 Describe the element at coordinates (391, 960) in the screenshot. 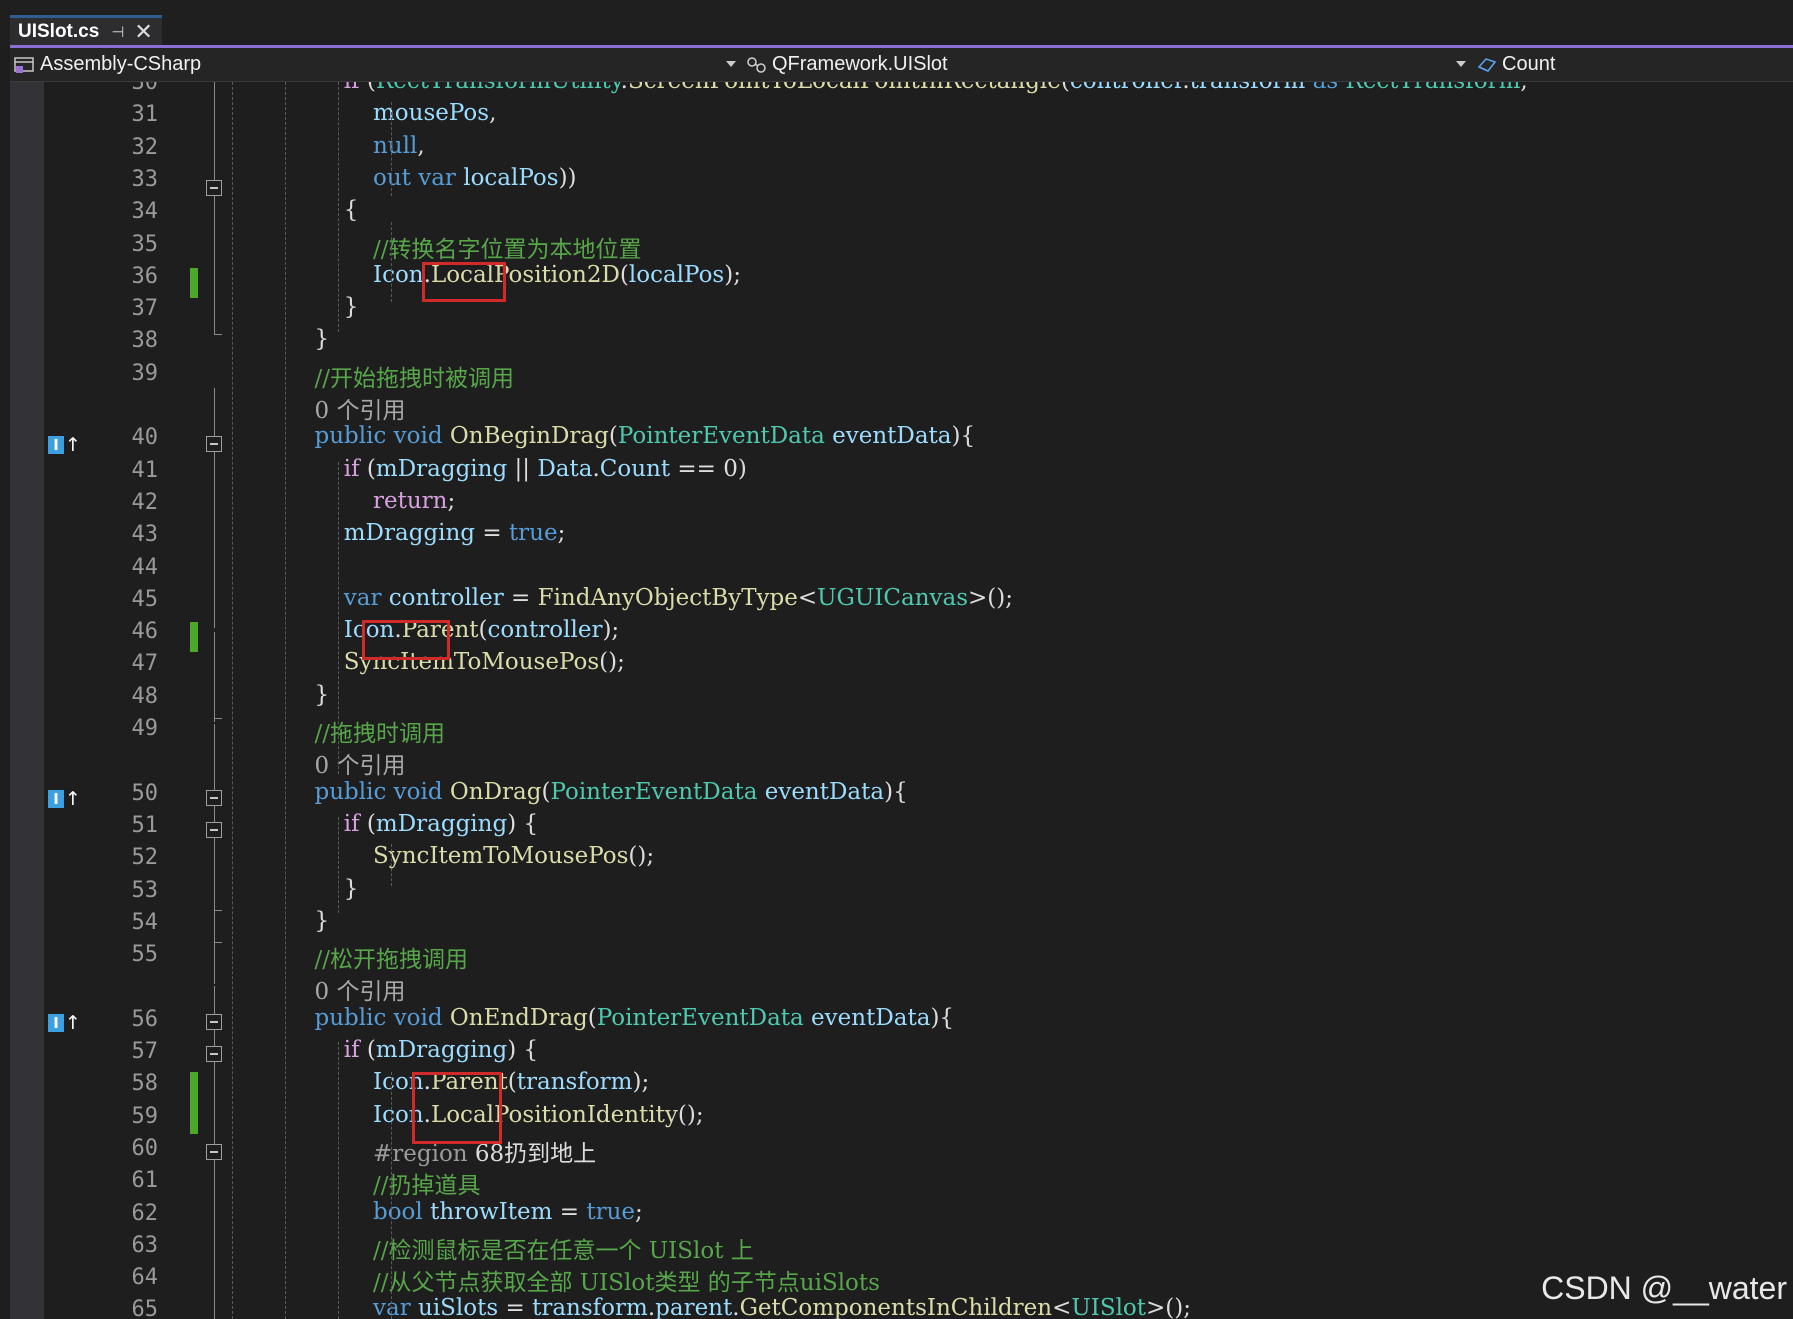

I see `code-token: //松开拖拽调用` at that location.